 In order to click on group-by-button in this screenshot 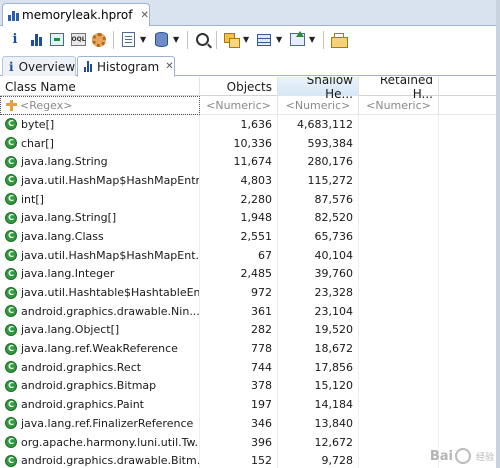, I will do `click(231, 40)`.